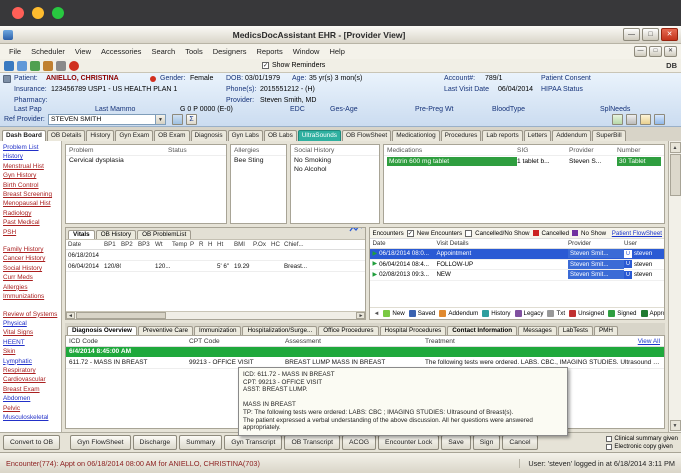  Describe the element at coordinates (496, 313) in the screenshot. I see `history-button: History` at that location.